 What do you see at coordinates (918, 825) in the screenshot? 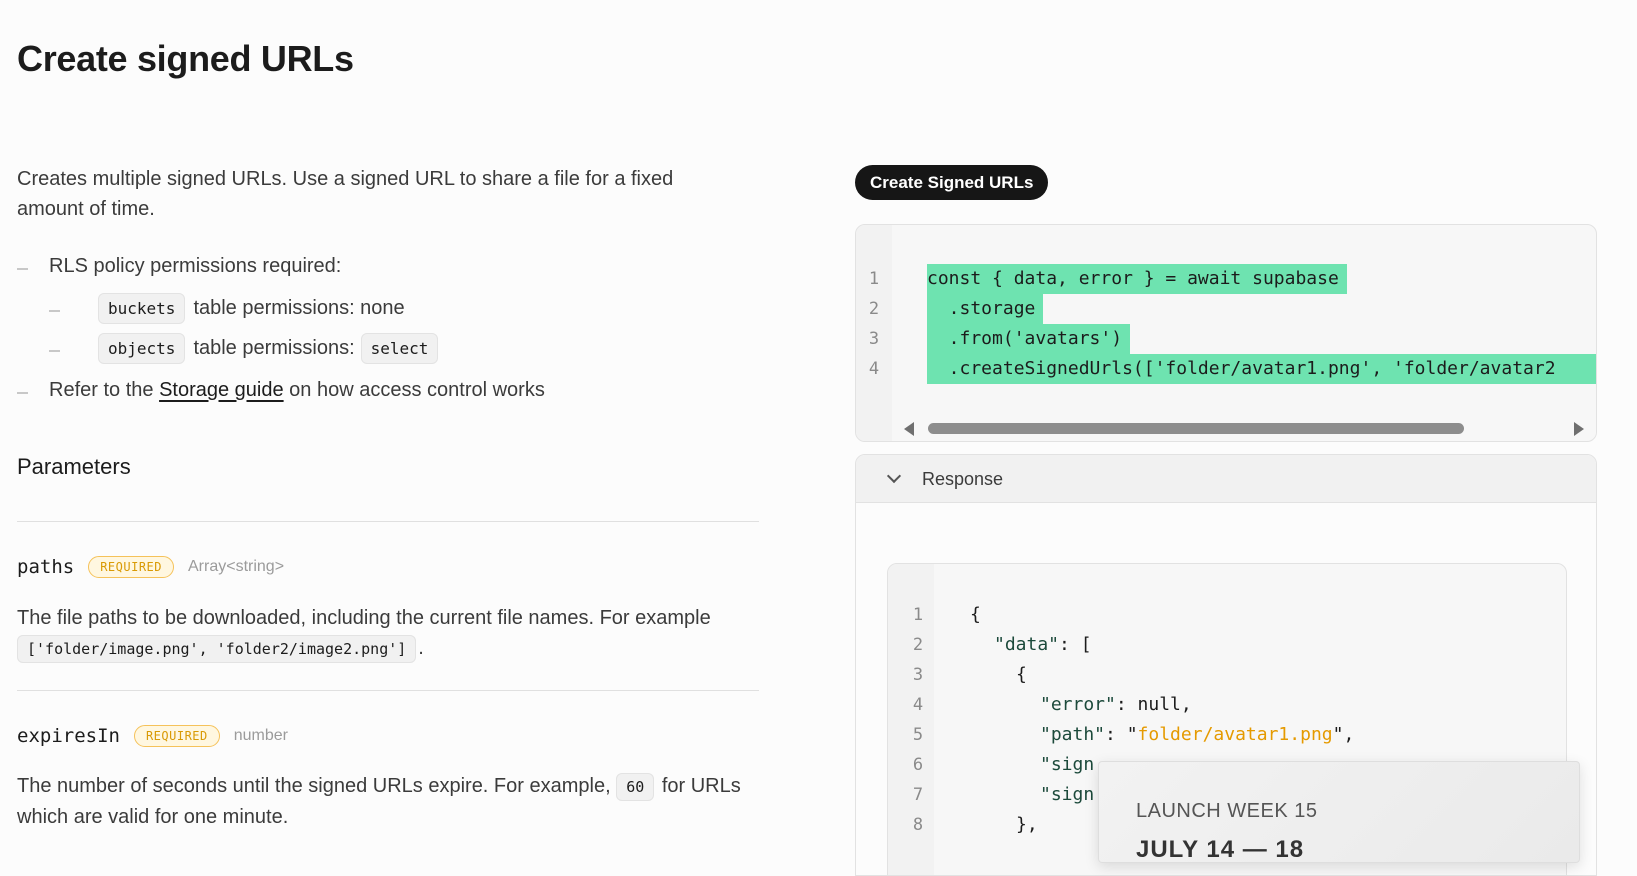
I see `line-number: 8` at bounding box center [918, 825].